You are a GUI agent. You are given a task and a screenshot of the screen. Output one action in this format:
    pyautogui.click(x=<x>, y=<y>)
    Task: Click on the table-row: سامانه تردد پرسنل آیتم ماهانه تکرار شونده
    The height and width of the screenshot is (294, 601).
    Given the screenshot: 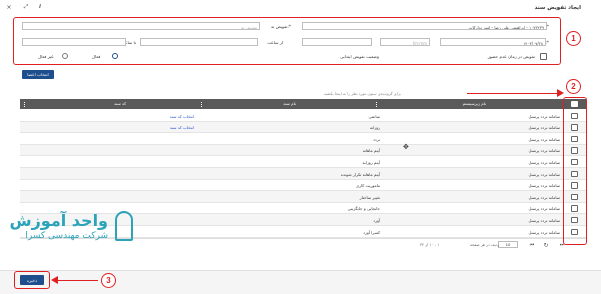 What is the action you would take?
    pyautogui.click(x=303, y=174)
    